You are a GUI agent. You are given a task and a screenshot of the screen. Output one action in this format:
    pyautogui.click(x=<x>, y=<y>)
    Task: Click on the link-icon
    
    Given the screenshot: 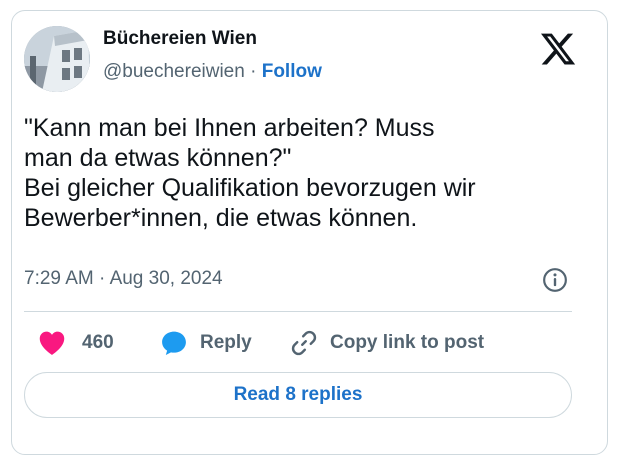 What is the action you would take?
    pyautogui.click(x=304, y=343)
    